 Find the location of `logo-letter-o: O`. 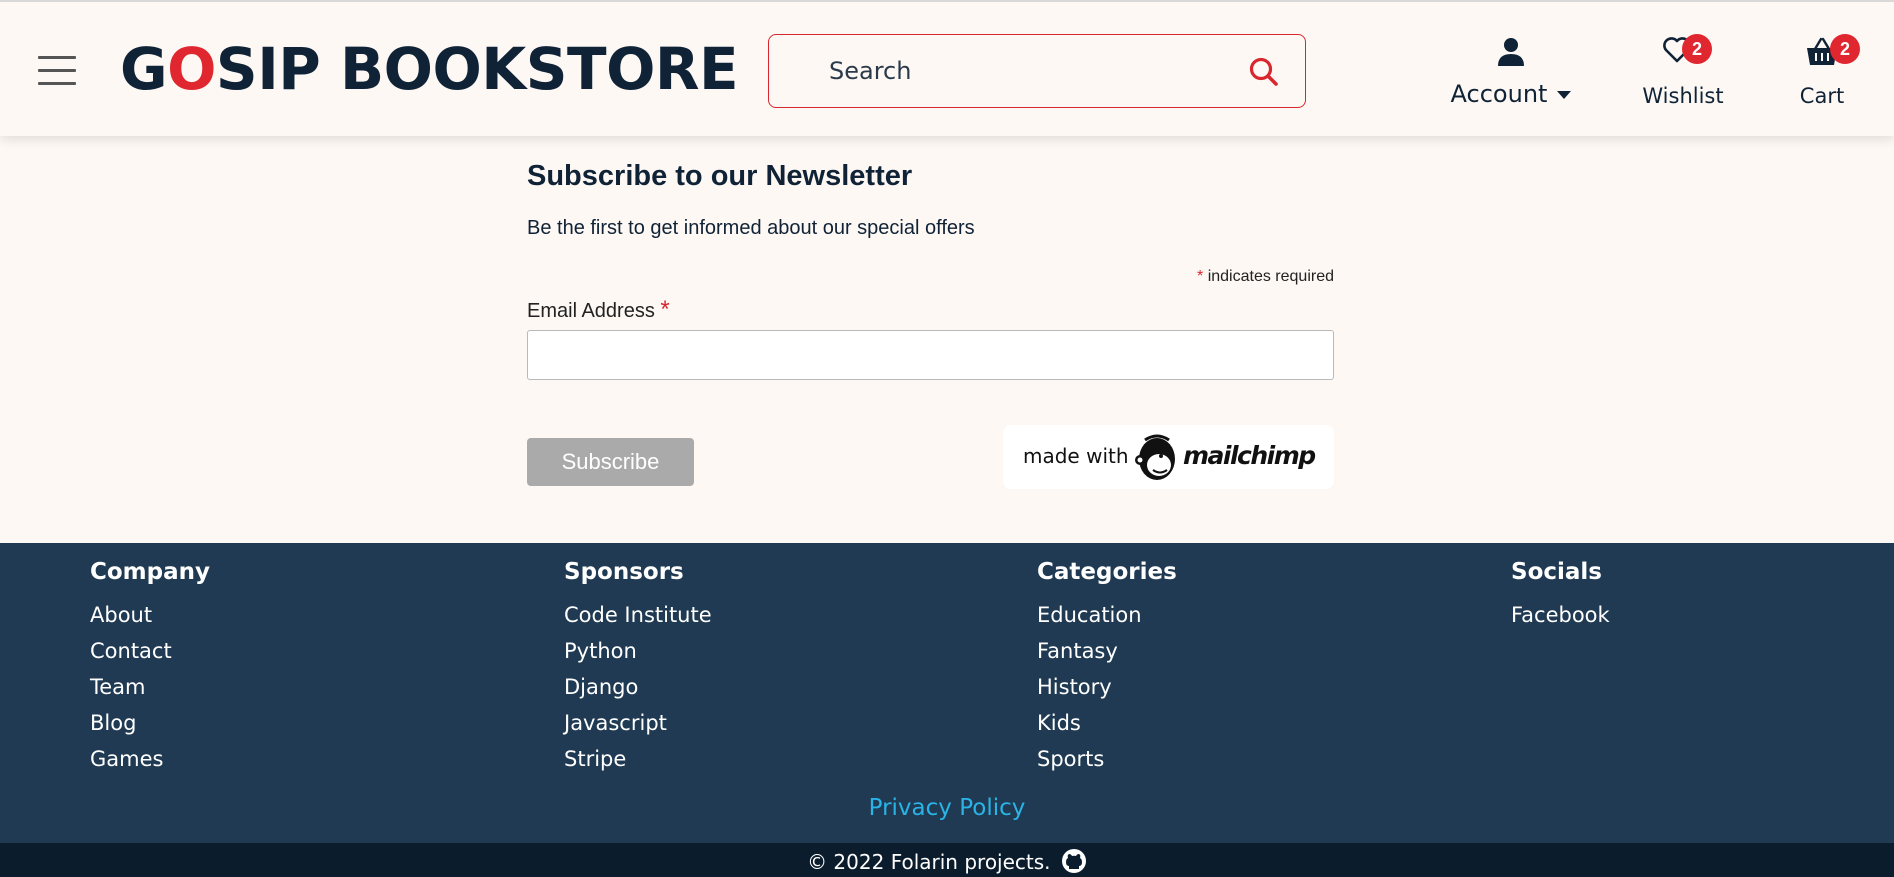

logo-letter-o: O is located at coordinates (191, 69).